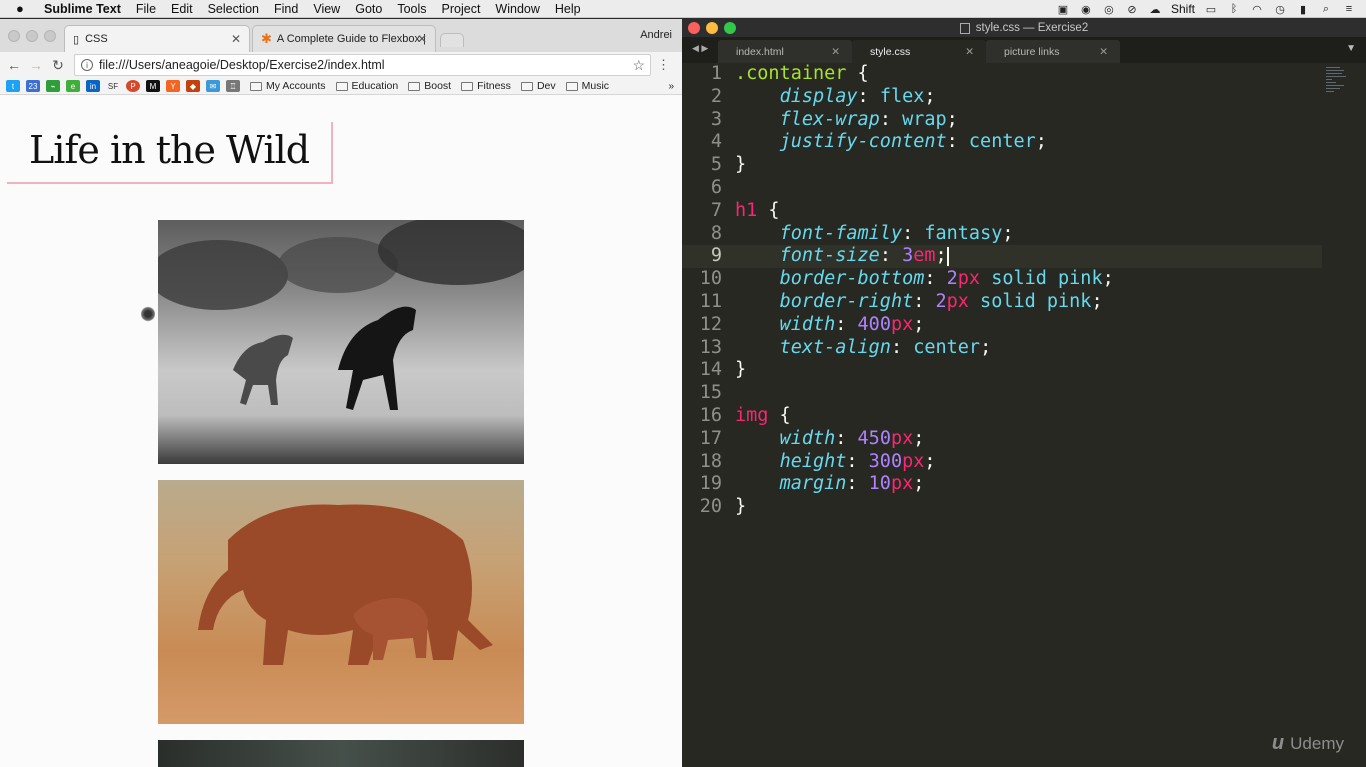 The image size is (1366, 767). What do you see at coordinates (919, 51) in the screenshot?
I see `editor-tab-style-css: style.css ✕` at bounding box center [919, 51].